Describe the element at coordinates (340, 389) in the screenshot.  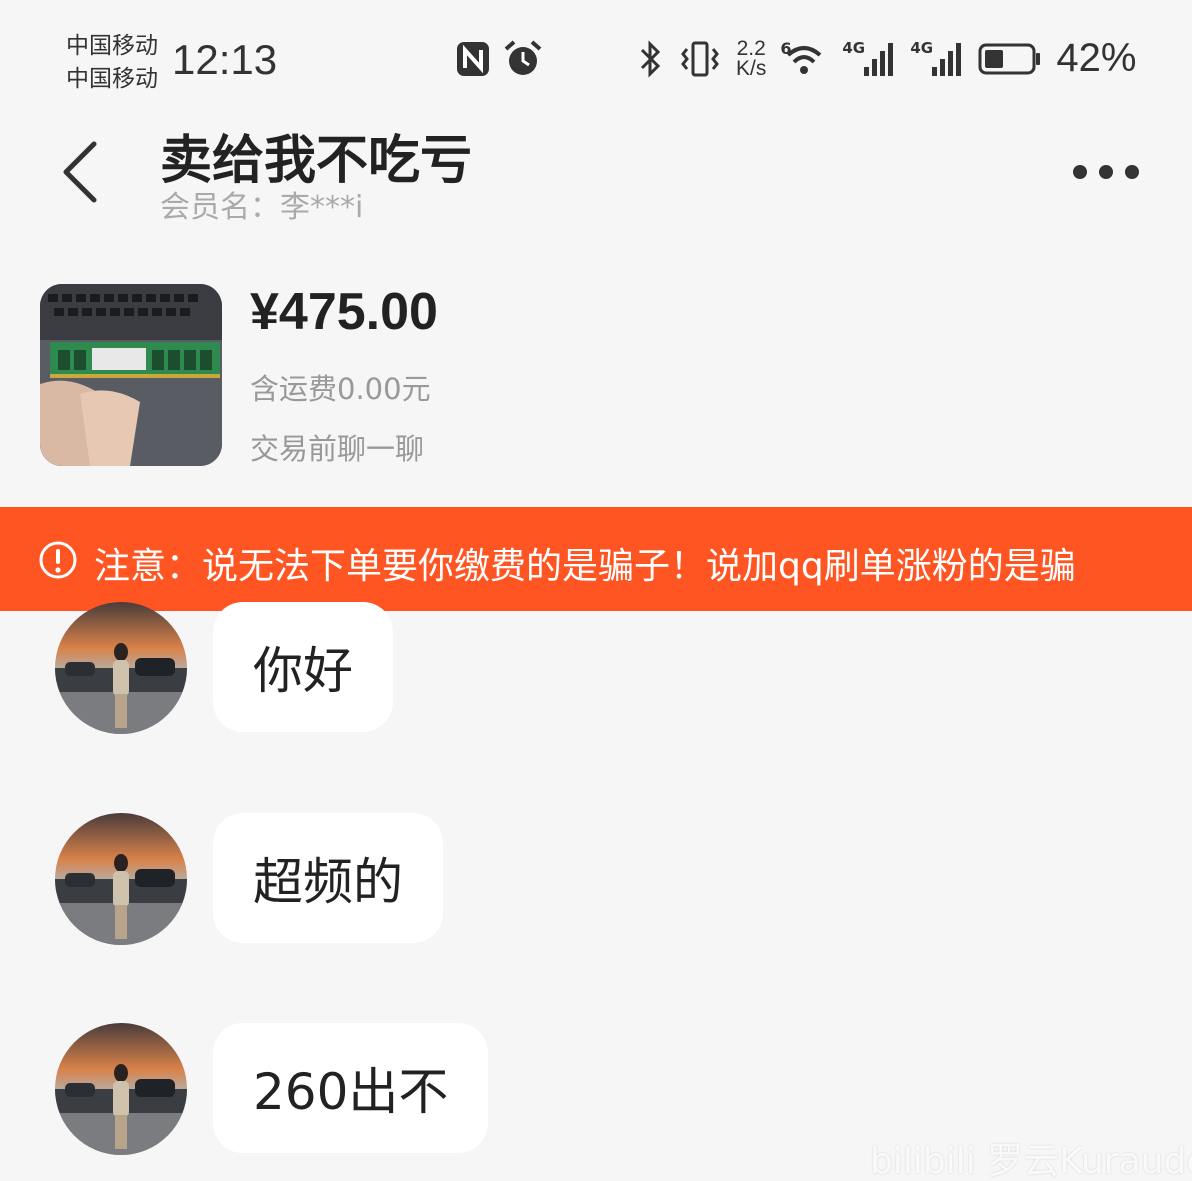
I see `shipping-fee: 含运费0.00元` at that location.